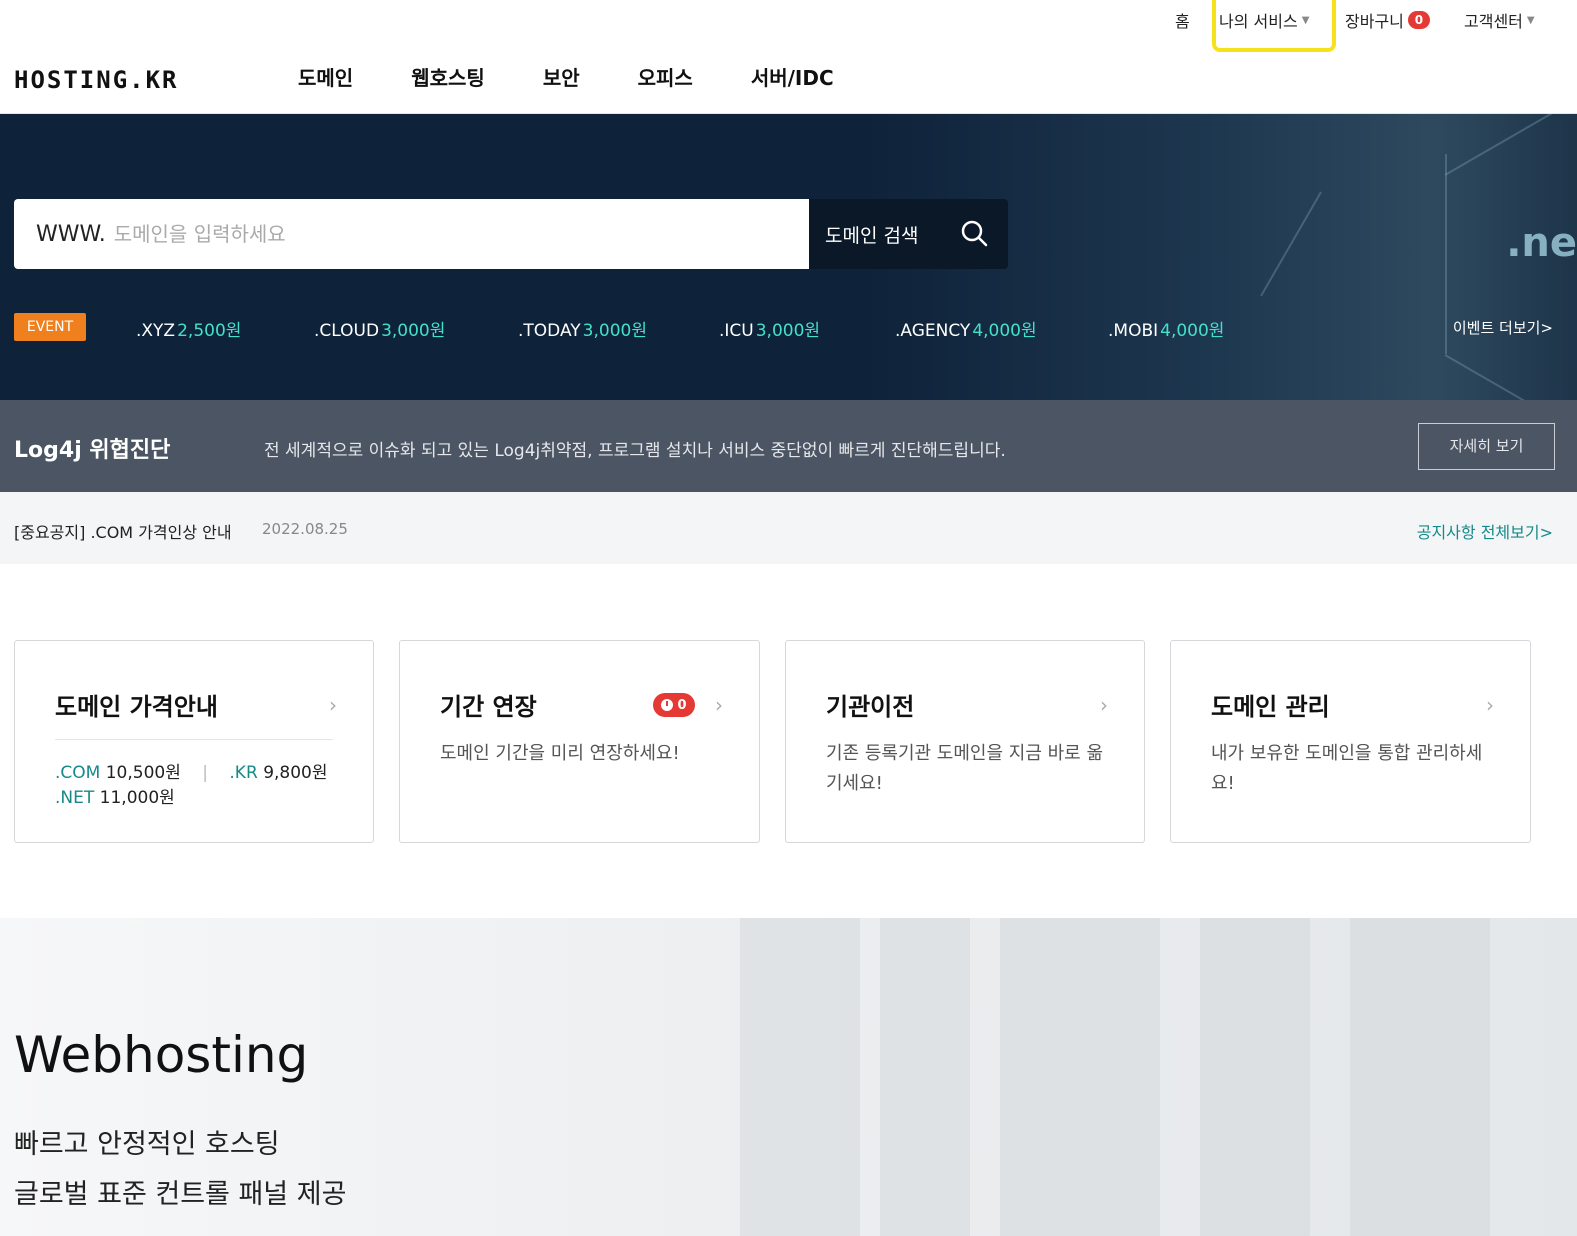 This screenshot has width=1577, height=1236. I want to click on event-tld: .CLOUD, so click(347, 331).